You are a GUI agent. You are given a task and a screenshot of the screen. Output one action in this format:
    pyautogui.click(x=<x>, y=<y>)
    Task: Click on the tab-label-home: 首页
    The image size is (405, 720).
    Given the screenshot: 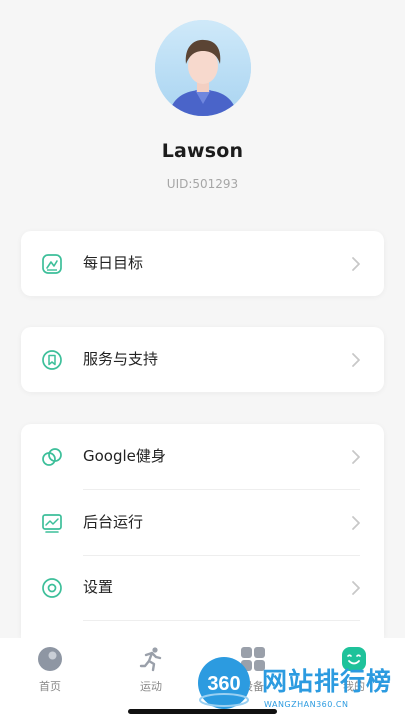 What is the action you would take?
    pyautogui.click(x=50, y=686)
    